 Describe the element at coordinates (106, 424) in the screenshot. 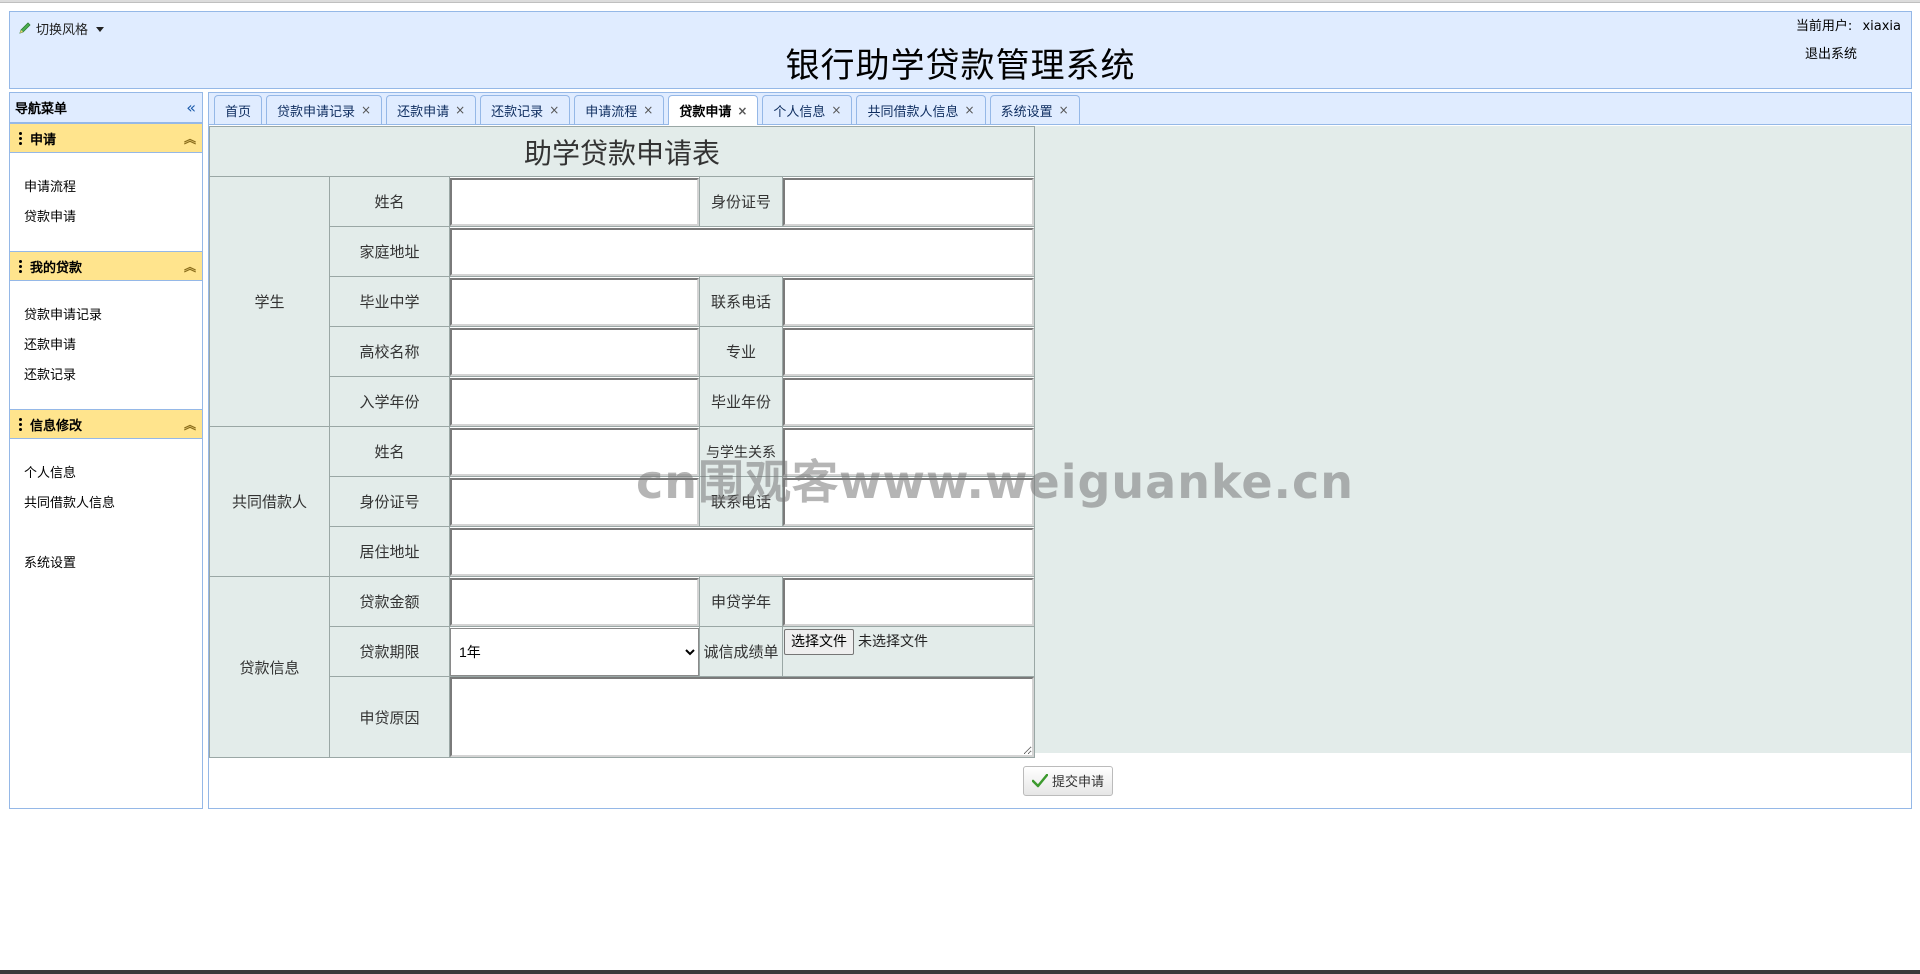

I see `nav-group-info-edit: 信息修改 ︽` at that location.